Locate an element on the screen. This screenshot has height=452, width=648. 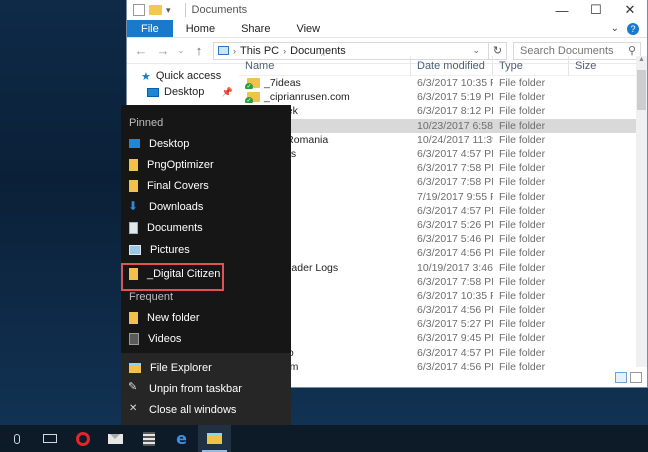
table-row: Studio6/3/2017 4:57 PMFile folder is located at coordinates (443, 353).